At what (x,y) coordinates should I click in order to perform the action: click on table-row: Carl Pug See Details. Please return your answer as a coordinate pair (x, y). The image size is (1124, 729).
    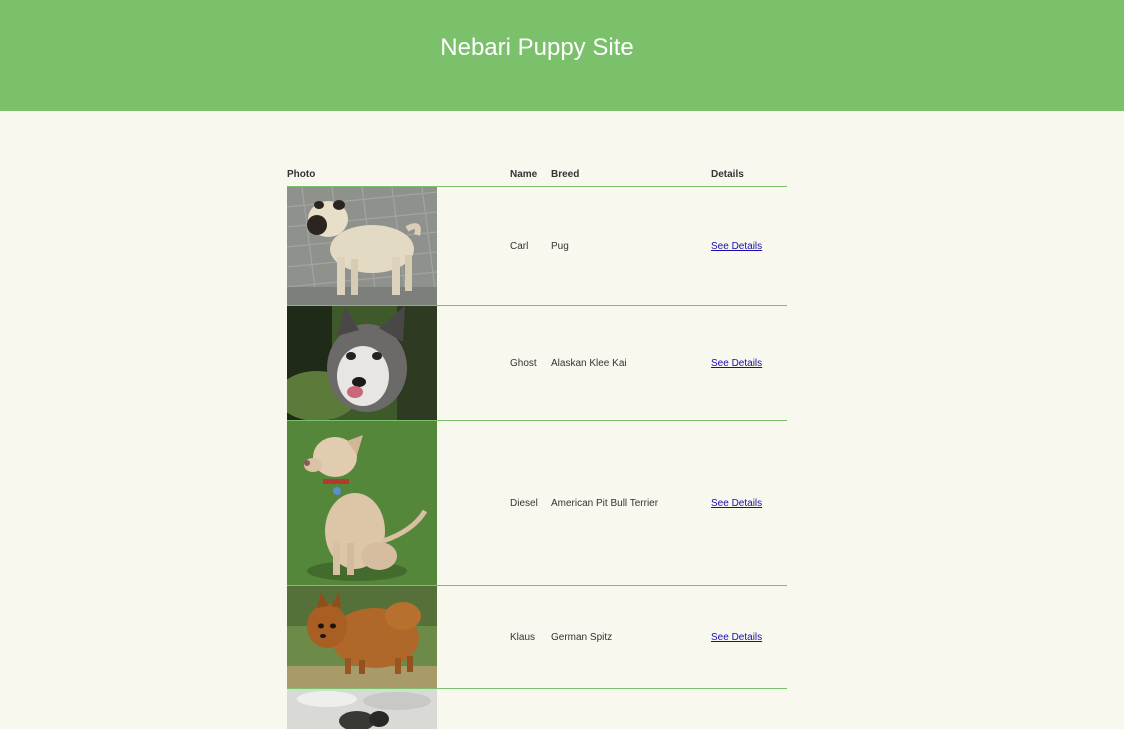
    Looking at the image, I should click on (537, 246).